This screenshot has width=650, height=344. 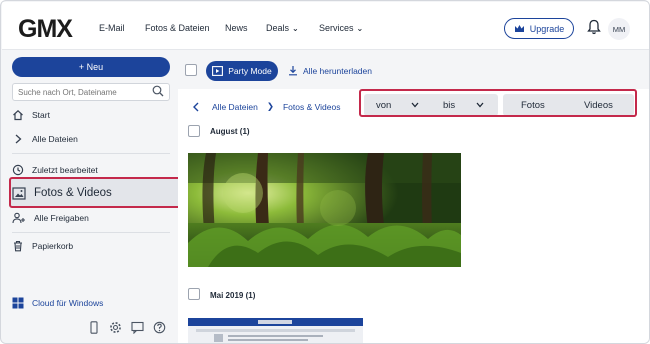 What do you see at coordinates (547, 28) in the screenshot?
I see `upgrade-label: Upgrade` at bounding box center [547, 28].